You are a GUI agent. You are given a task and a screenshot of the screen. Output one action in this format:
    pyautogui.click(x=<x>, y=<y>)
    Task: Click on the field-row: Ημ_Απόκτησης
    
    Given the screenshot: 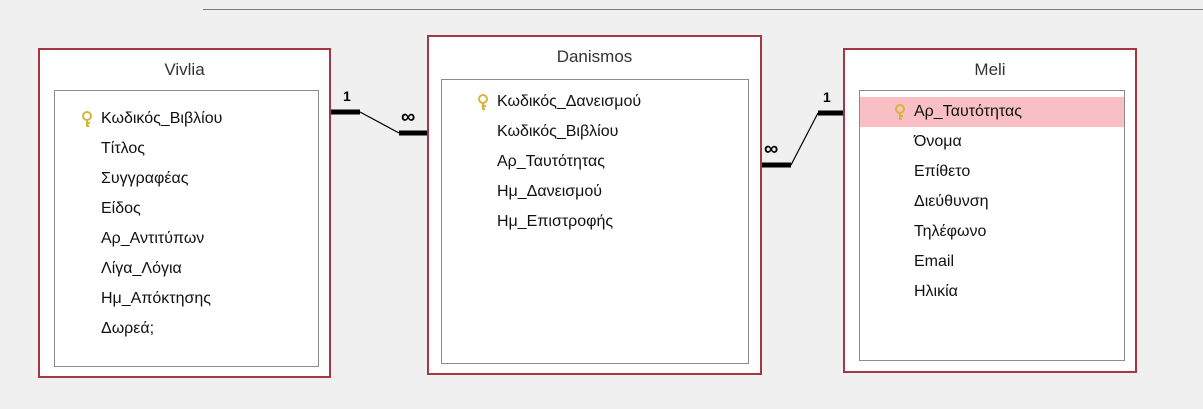 What is the action you would take?
    pyautogui.click(x=186, y=299)
    